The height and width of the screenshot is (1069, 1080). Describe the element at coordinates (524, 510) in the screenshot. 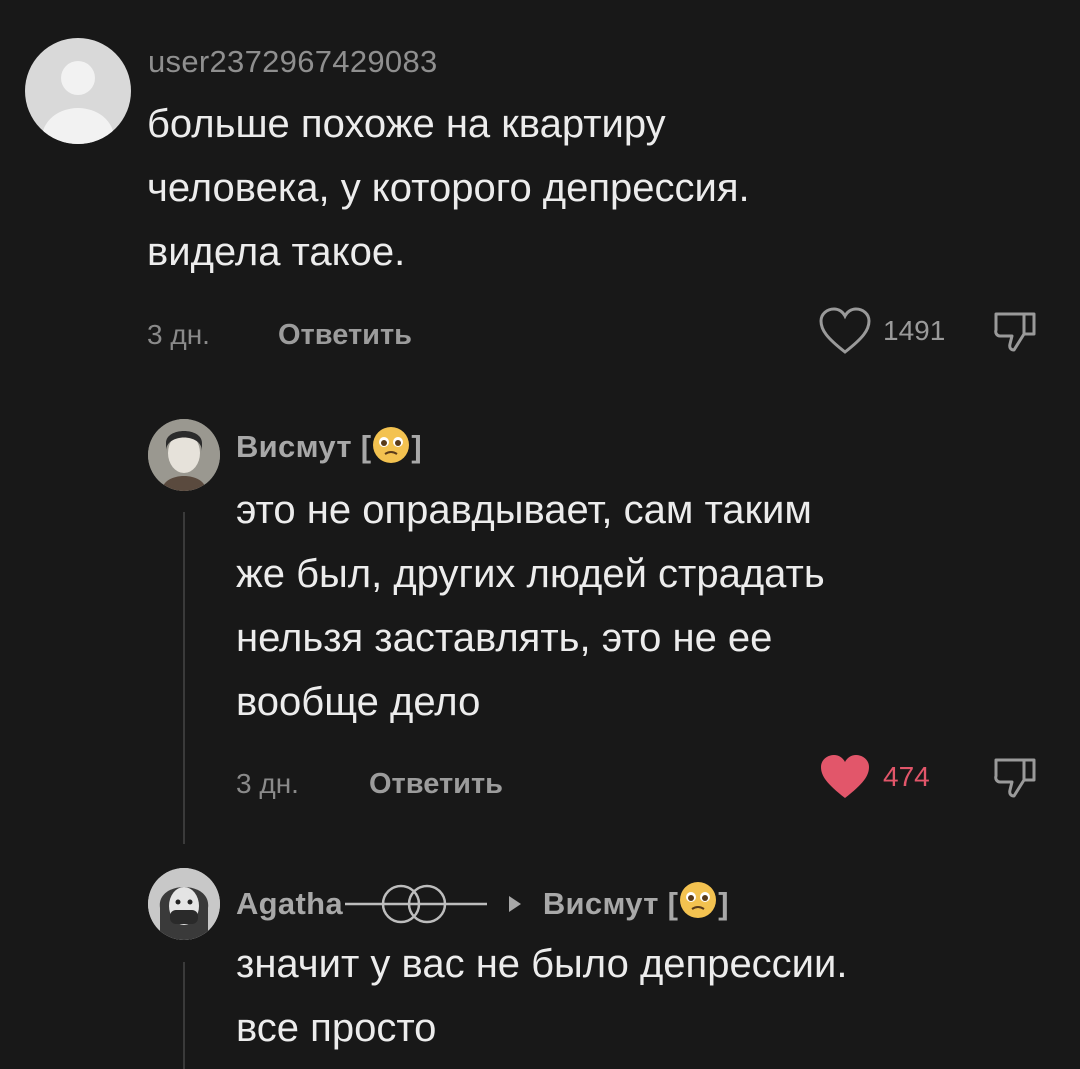

I see `comment-text-line: это не оправдывает, сам таким` at that location.